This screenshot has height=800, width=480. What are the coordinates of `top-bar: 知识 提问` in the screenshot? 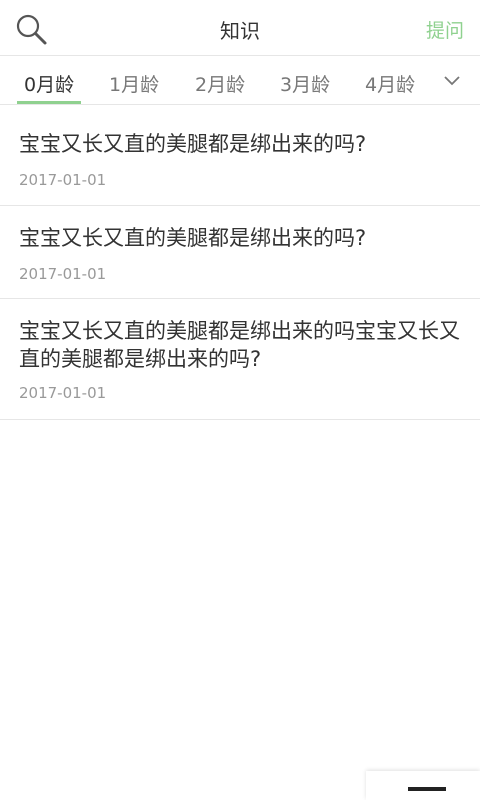 It's located at (240, 28).